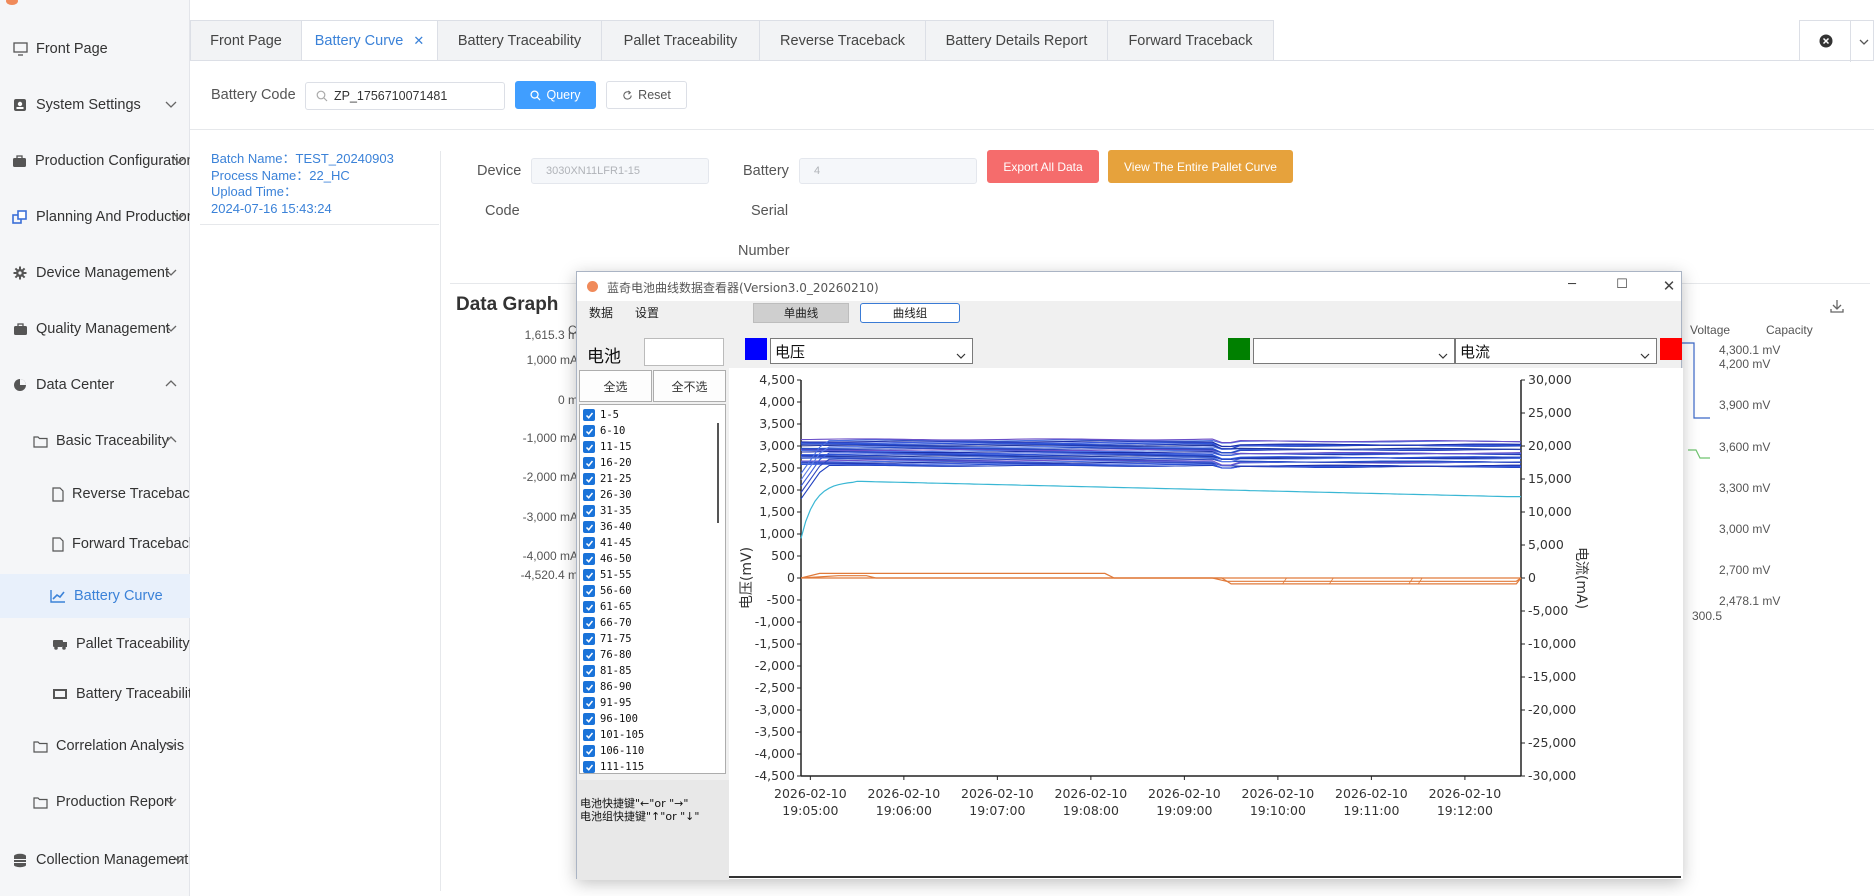 This screenshot has width=1874, height=896. I want to click on sidebar-item-forward-traceback: Forward Traceback, so click(95, 544).